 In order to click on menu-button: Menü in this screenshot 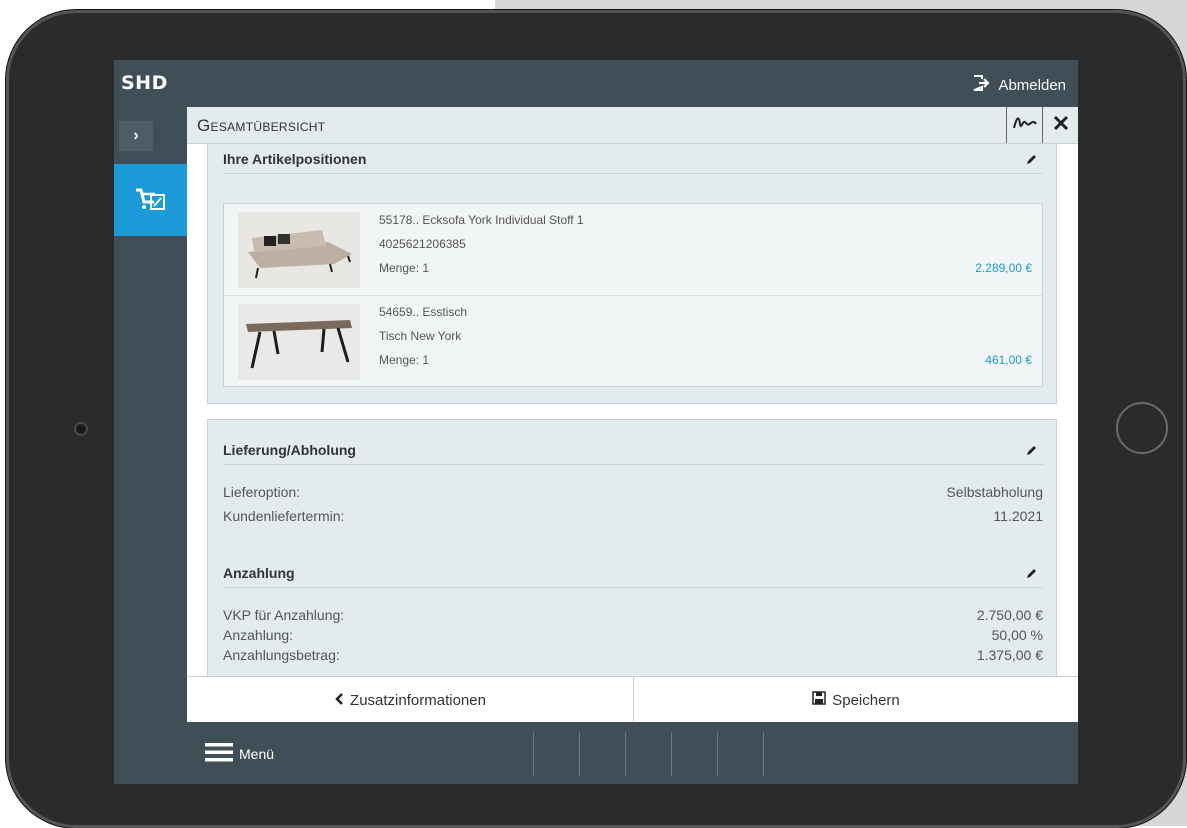, I will do `click(239, 753)`.